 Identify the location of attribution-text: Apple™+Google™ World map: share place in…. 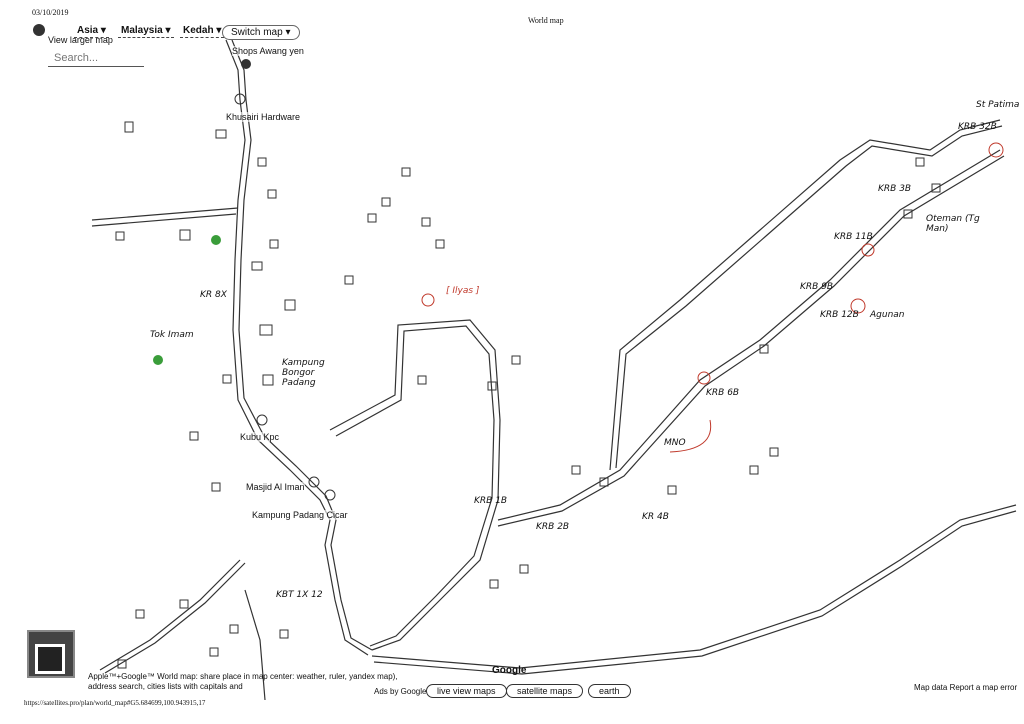
(243, 681).